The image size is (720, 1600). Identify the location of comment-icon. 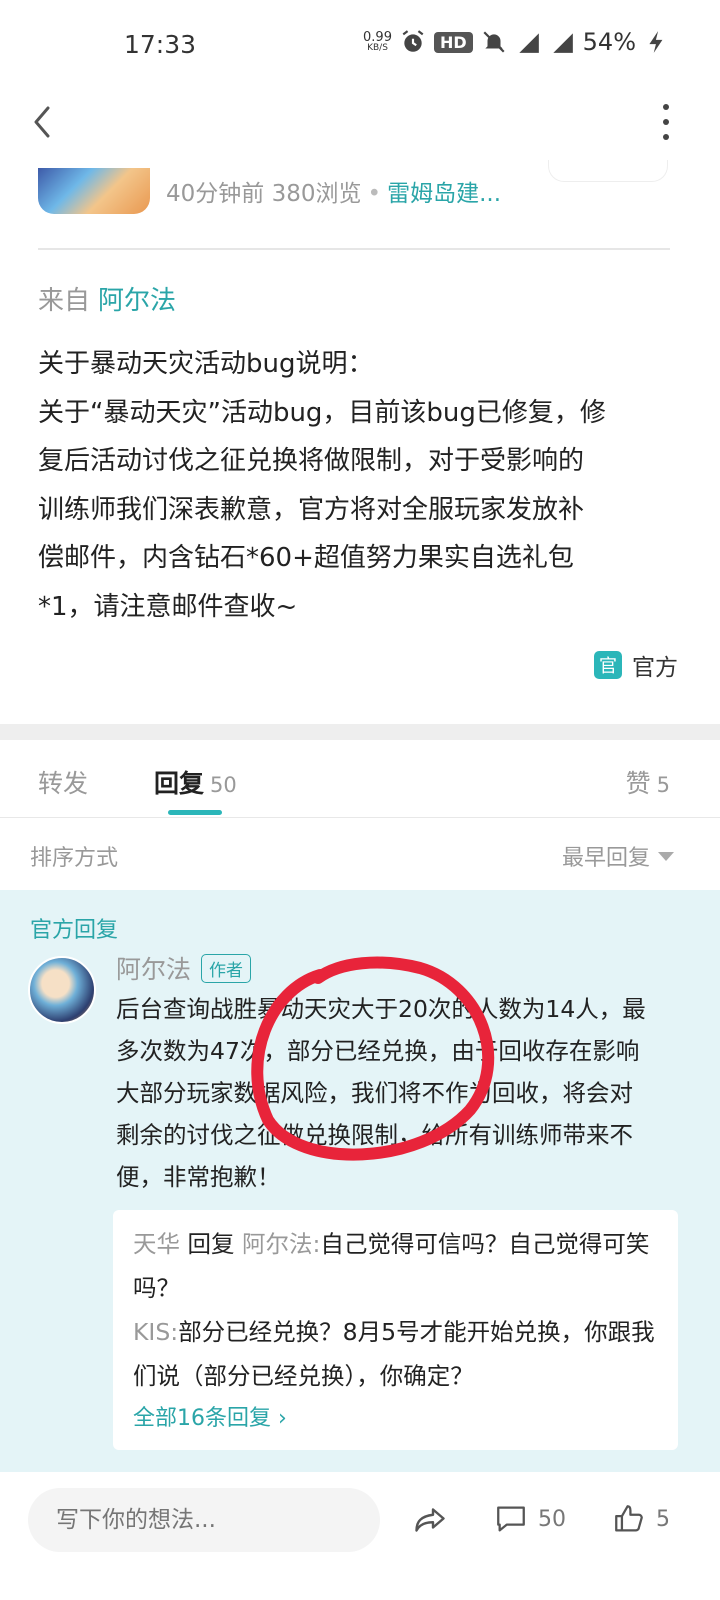
(511, 1519).